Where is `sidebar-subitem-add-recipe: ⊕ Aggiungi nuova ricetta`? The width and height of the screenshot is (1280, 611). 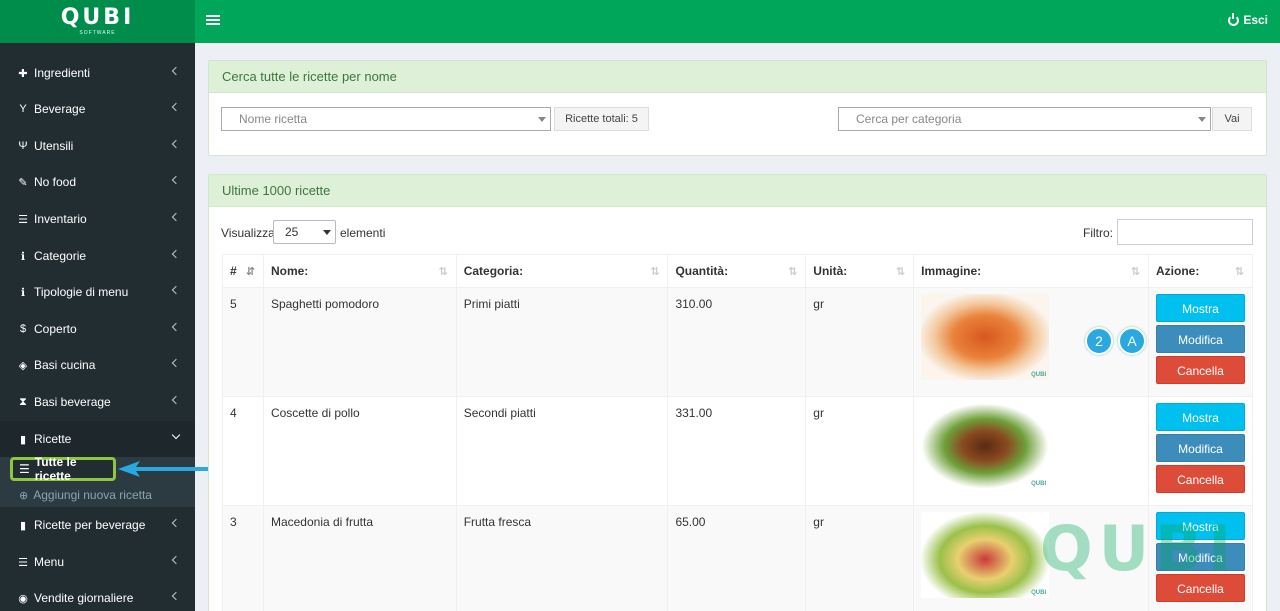 sidebar-subitem-add-recipe: ⊕ Aggiungi nuova ricetta is located at coordinates (85, 495).